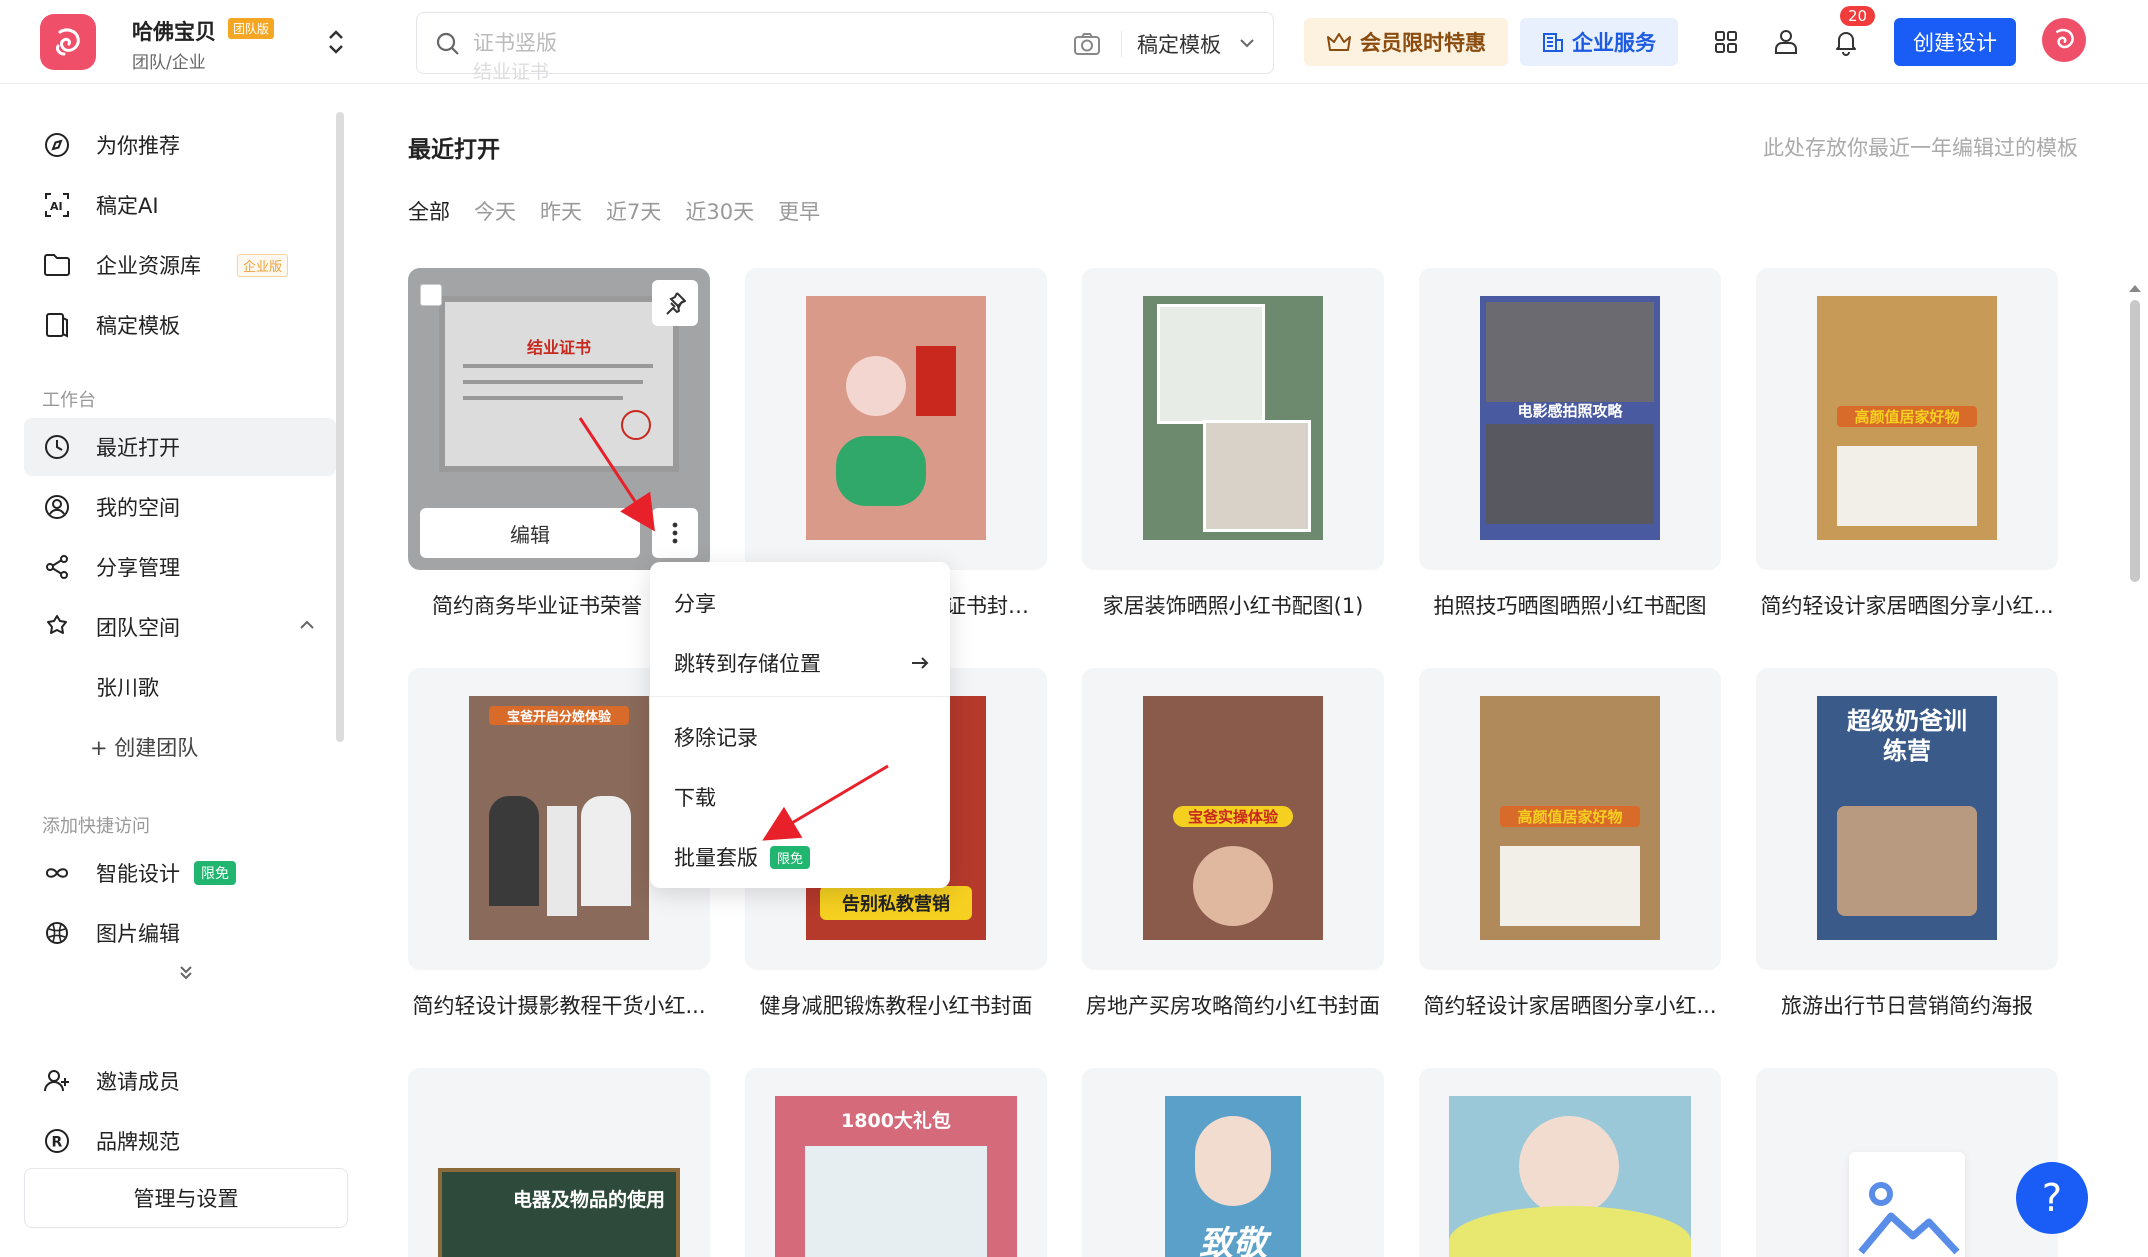 Image resolution: width=2148 pixels, height=1257 pixels. Describe the element at coordinates (180, 747) in the screenshot. I see `create-team-link: + 创建团队` at that location.